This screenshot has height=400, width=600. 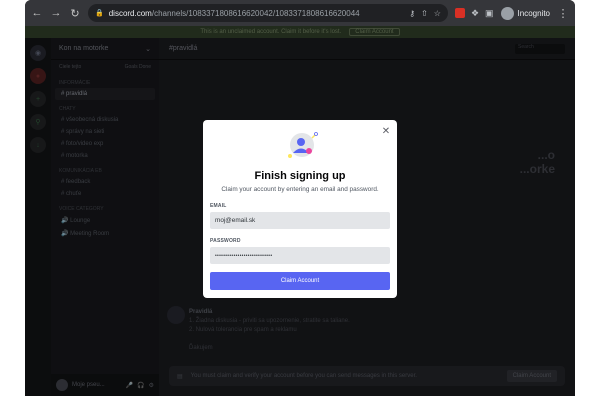 What do you see at coordinates (225, 241) in the screenshot?
I see `password-label: PASSWORD` at bounding box center [225, 241].